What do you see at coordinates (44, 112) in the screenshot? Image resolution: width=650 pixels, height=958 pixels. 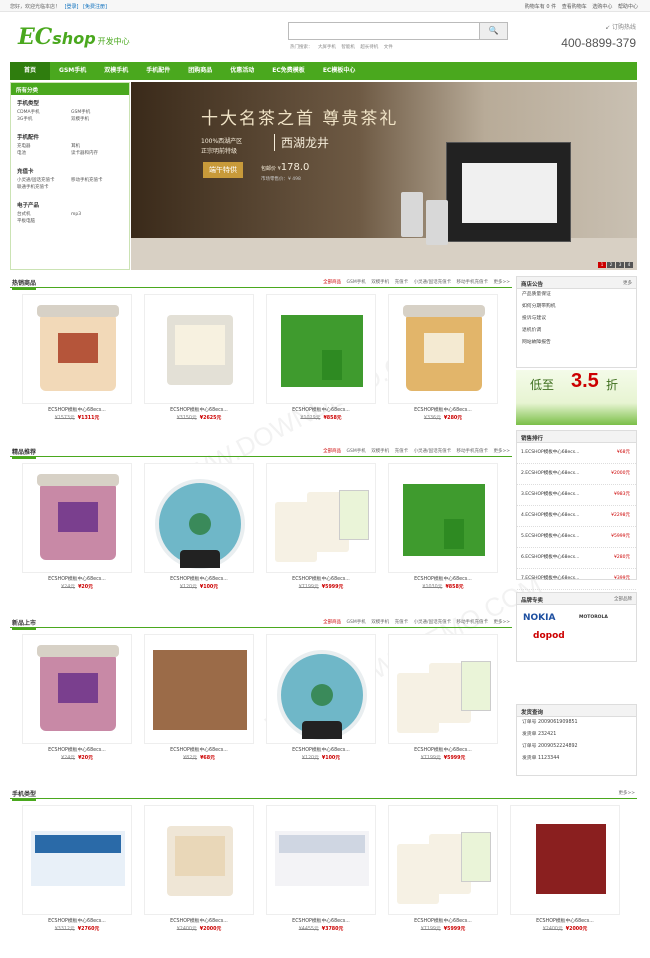 I see `category-item: CDMA手机` at bounding box center [44, 112].